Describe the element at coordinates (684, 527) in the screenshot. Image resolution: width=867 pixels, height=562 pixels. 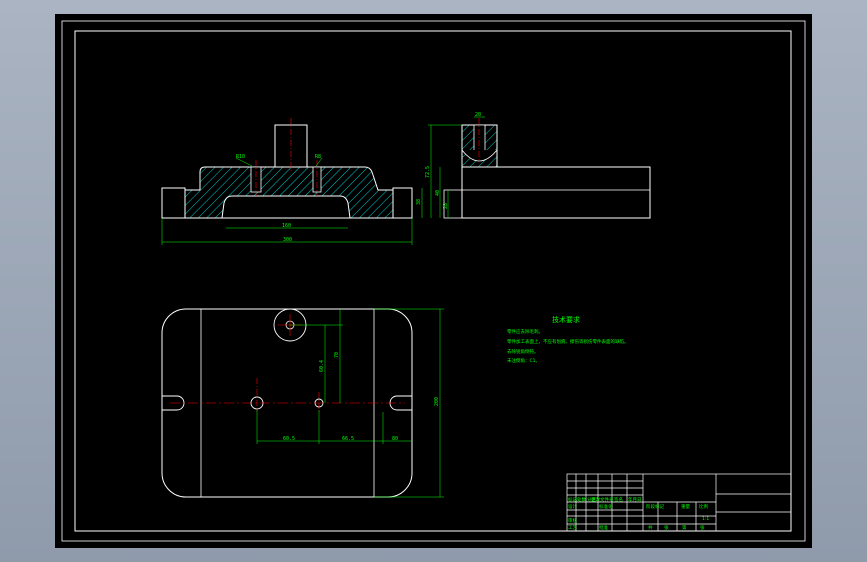
I see `tb-sheet-num: 第` at that location.